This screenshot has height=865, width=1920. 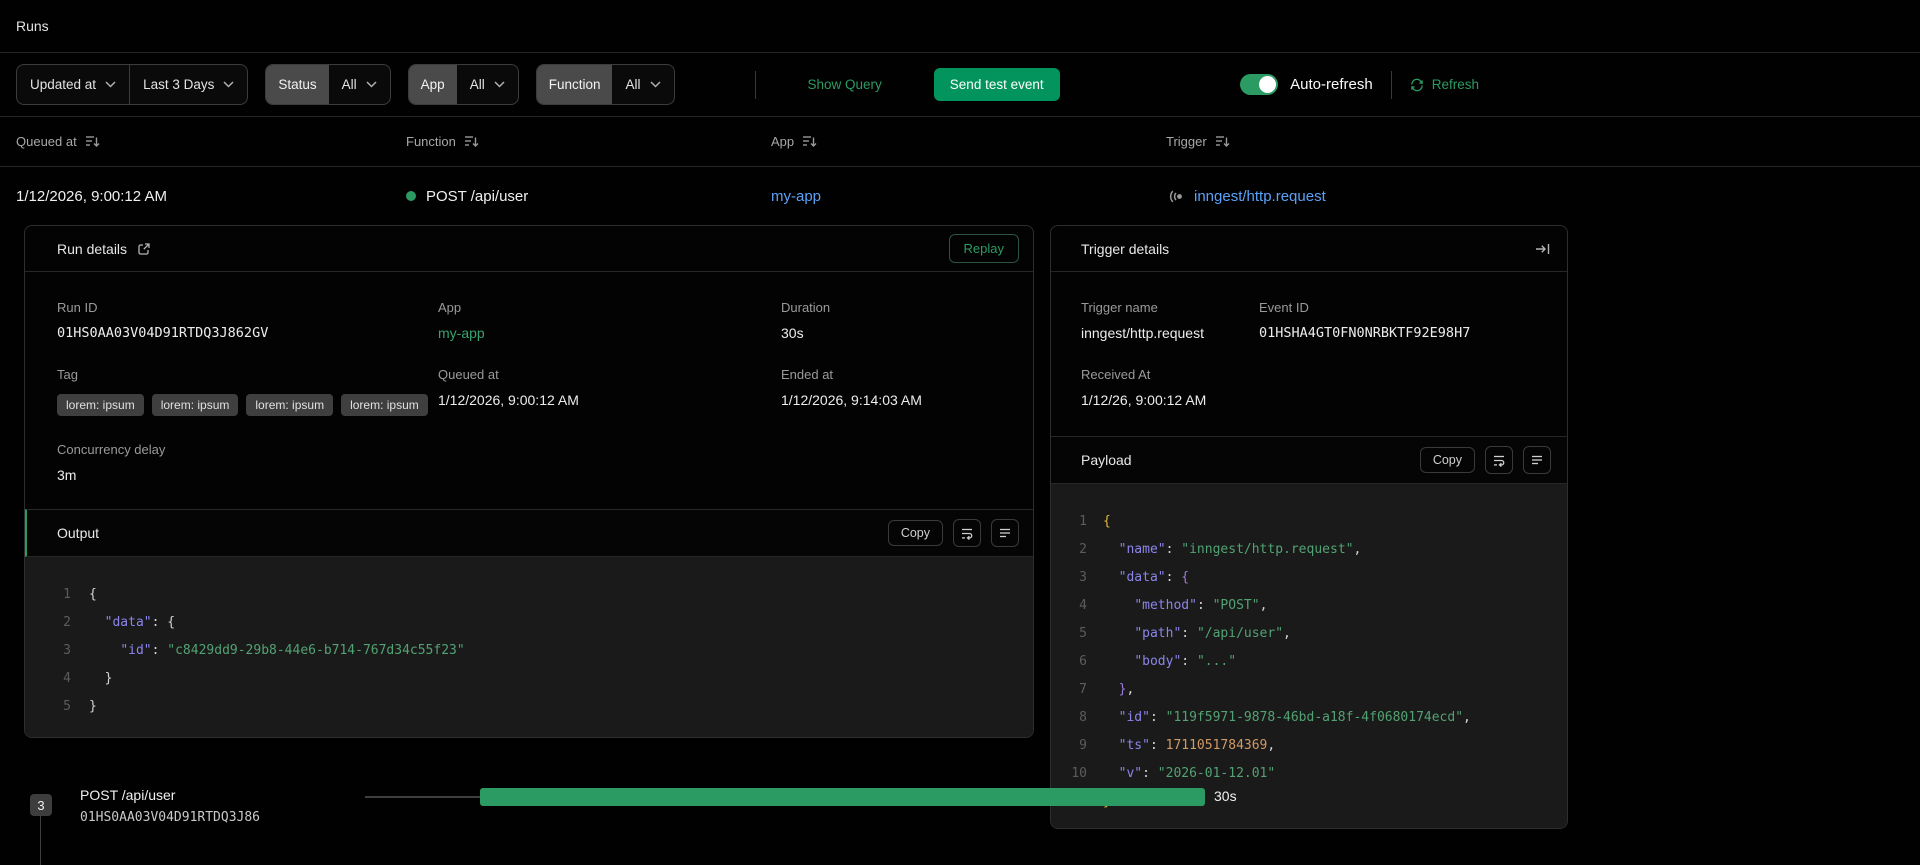 I want to click on field-event-id: Event ID 01HSHA4GT0FN0NRBKTF92E98H7, so click(x=1398, y=320).